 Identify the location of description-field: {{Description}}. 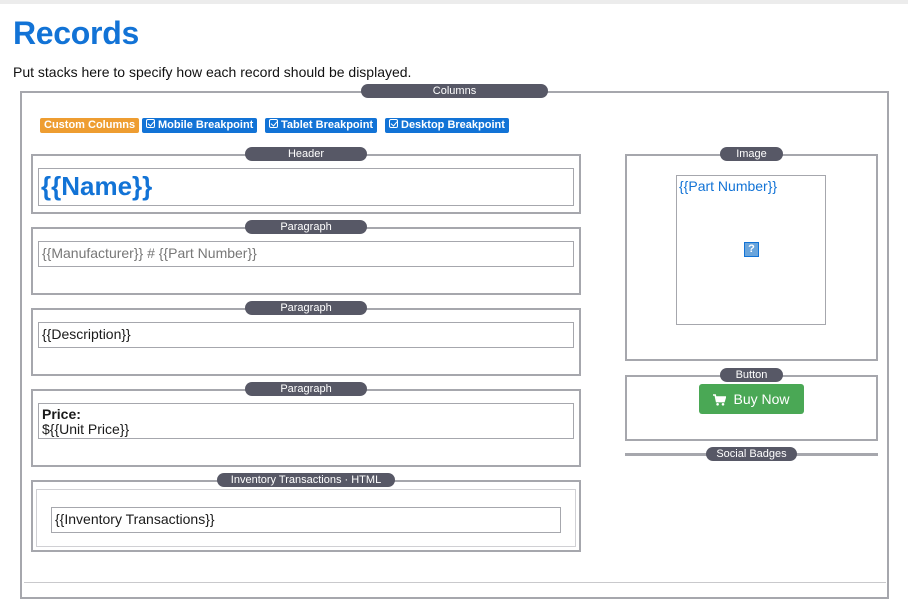
(306, 335).